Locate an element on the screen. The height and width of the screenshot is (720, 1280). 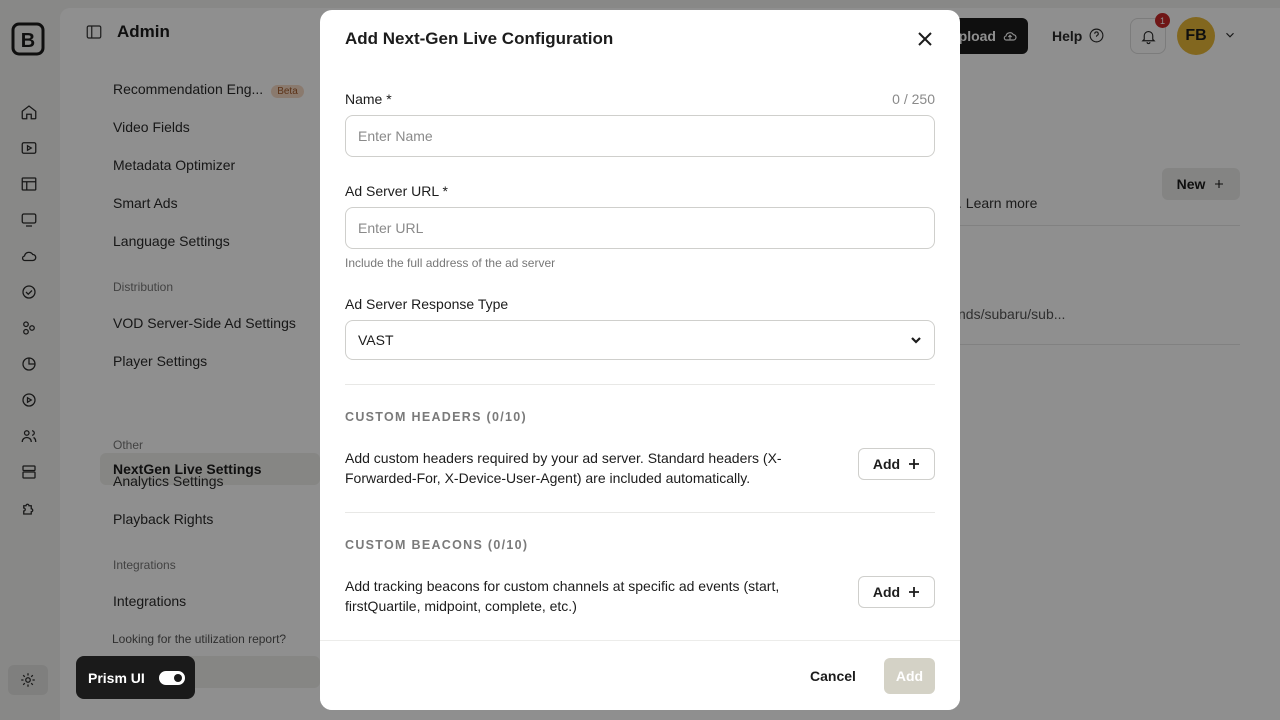
add-beacon-button: Add is located at coordinates (896, 592).